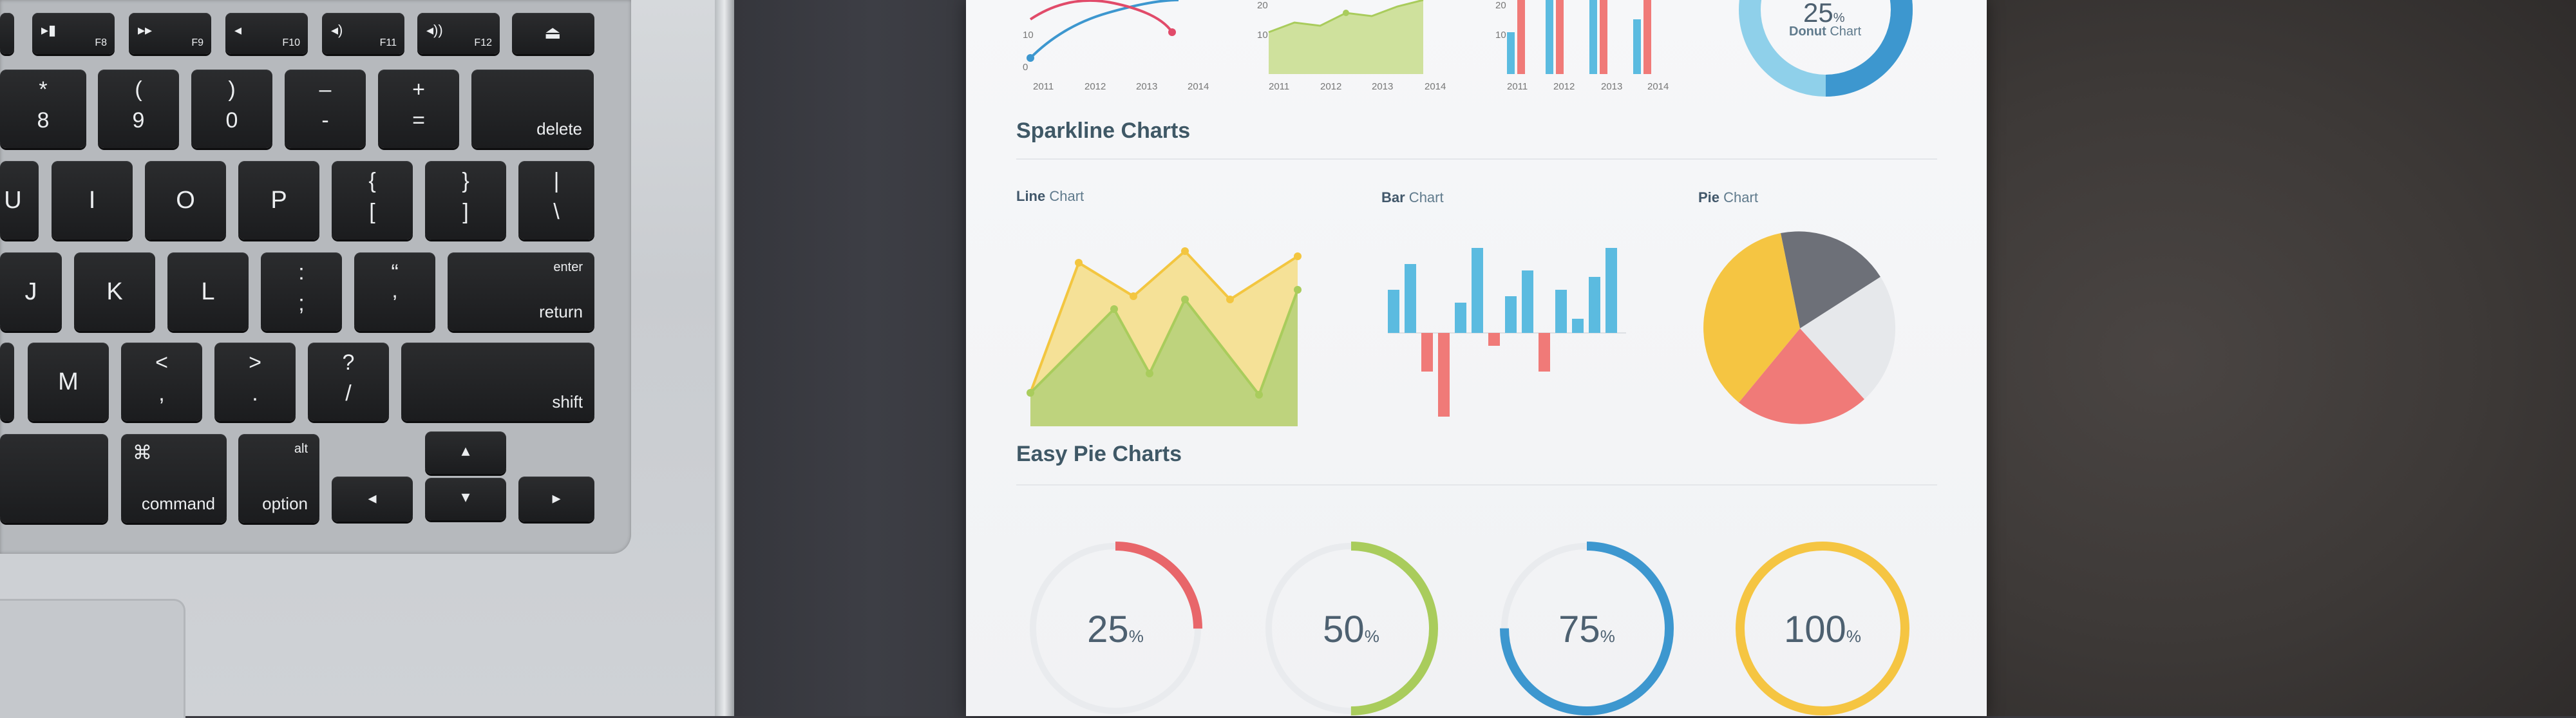  I want to click on key-f9: ▸▸ F9, so click(170, 33).